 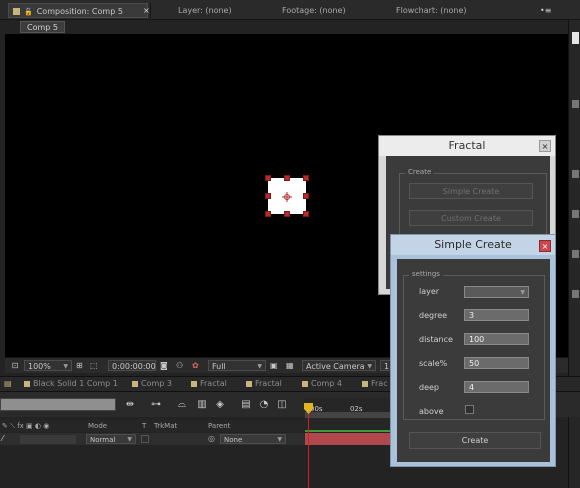 I want to click on degree-input: 3, so click(x=496, y=315).